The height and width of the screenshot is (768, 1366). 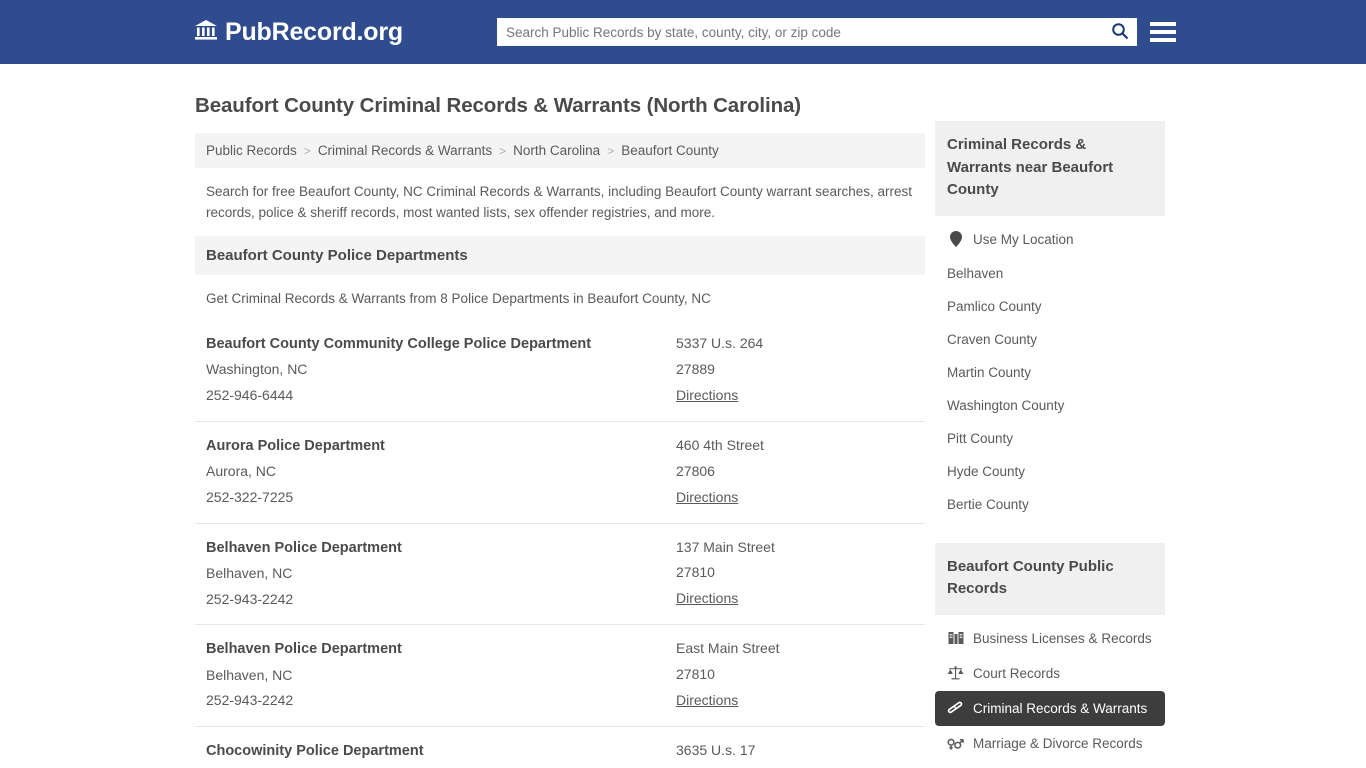 I want to click on site-logo: PubRecord.org, so click(x=298, y=32).